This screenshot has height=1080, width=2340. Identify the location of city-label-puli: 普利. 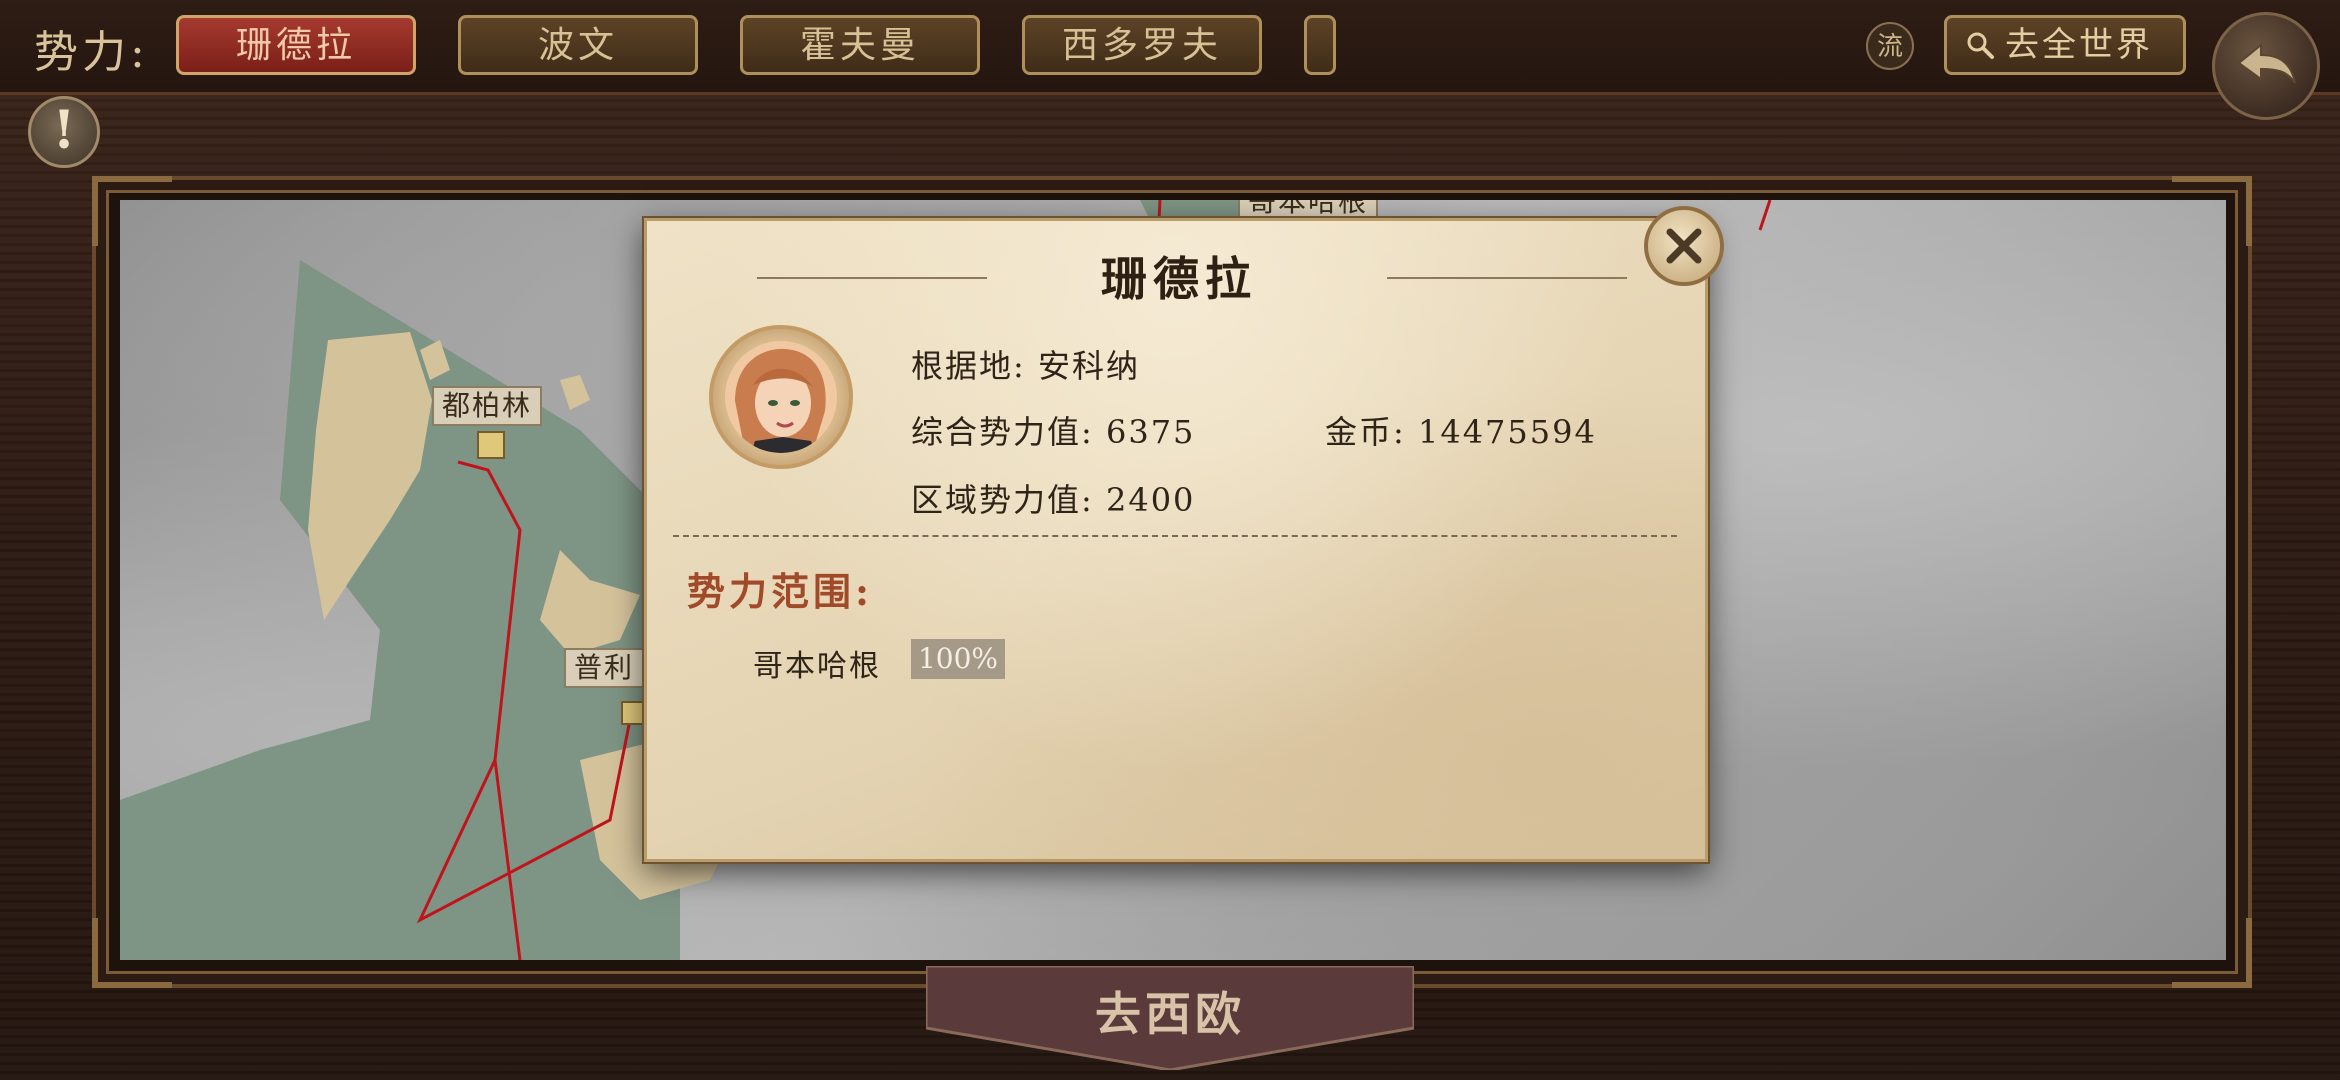
(604, 668).